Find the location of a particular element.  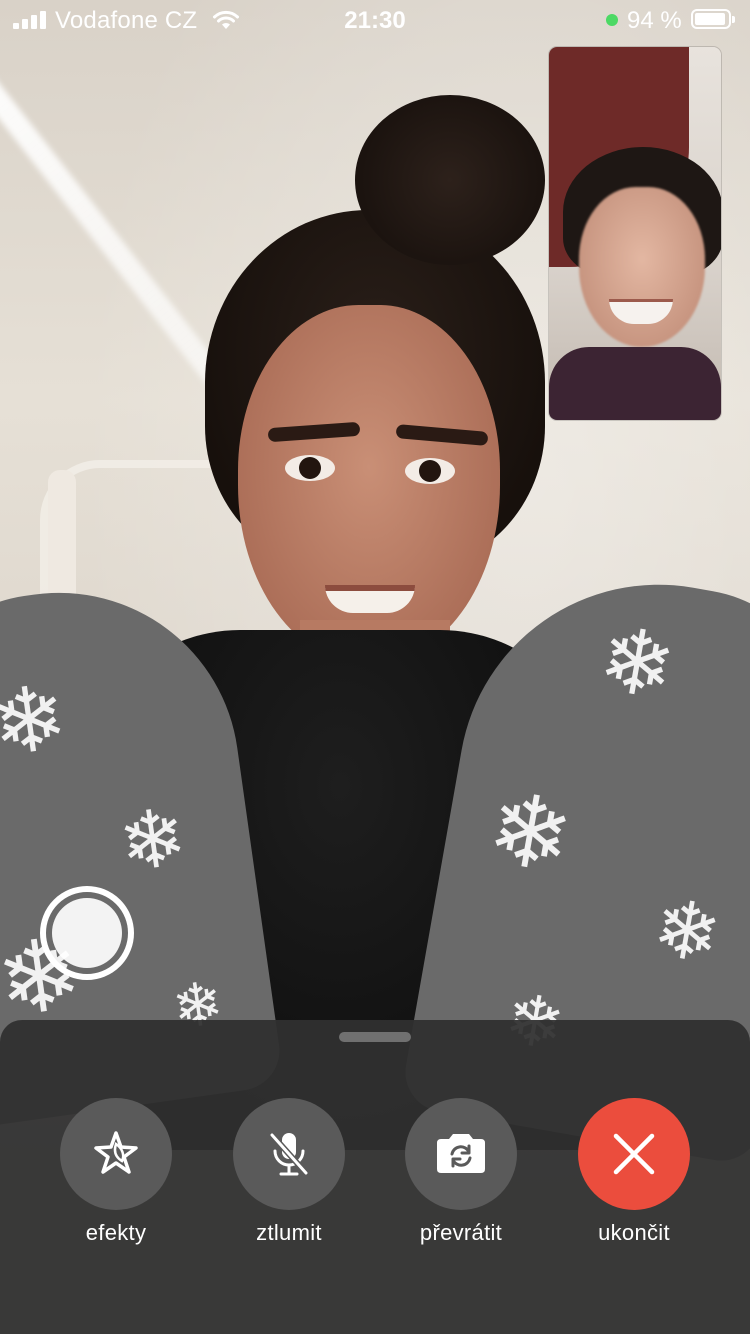

end-call-label: ukončit is located at coordinates (634, 1232).